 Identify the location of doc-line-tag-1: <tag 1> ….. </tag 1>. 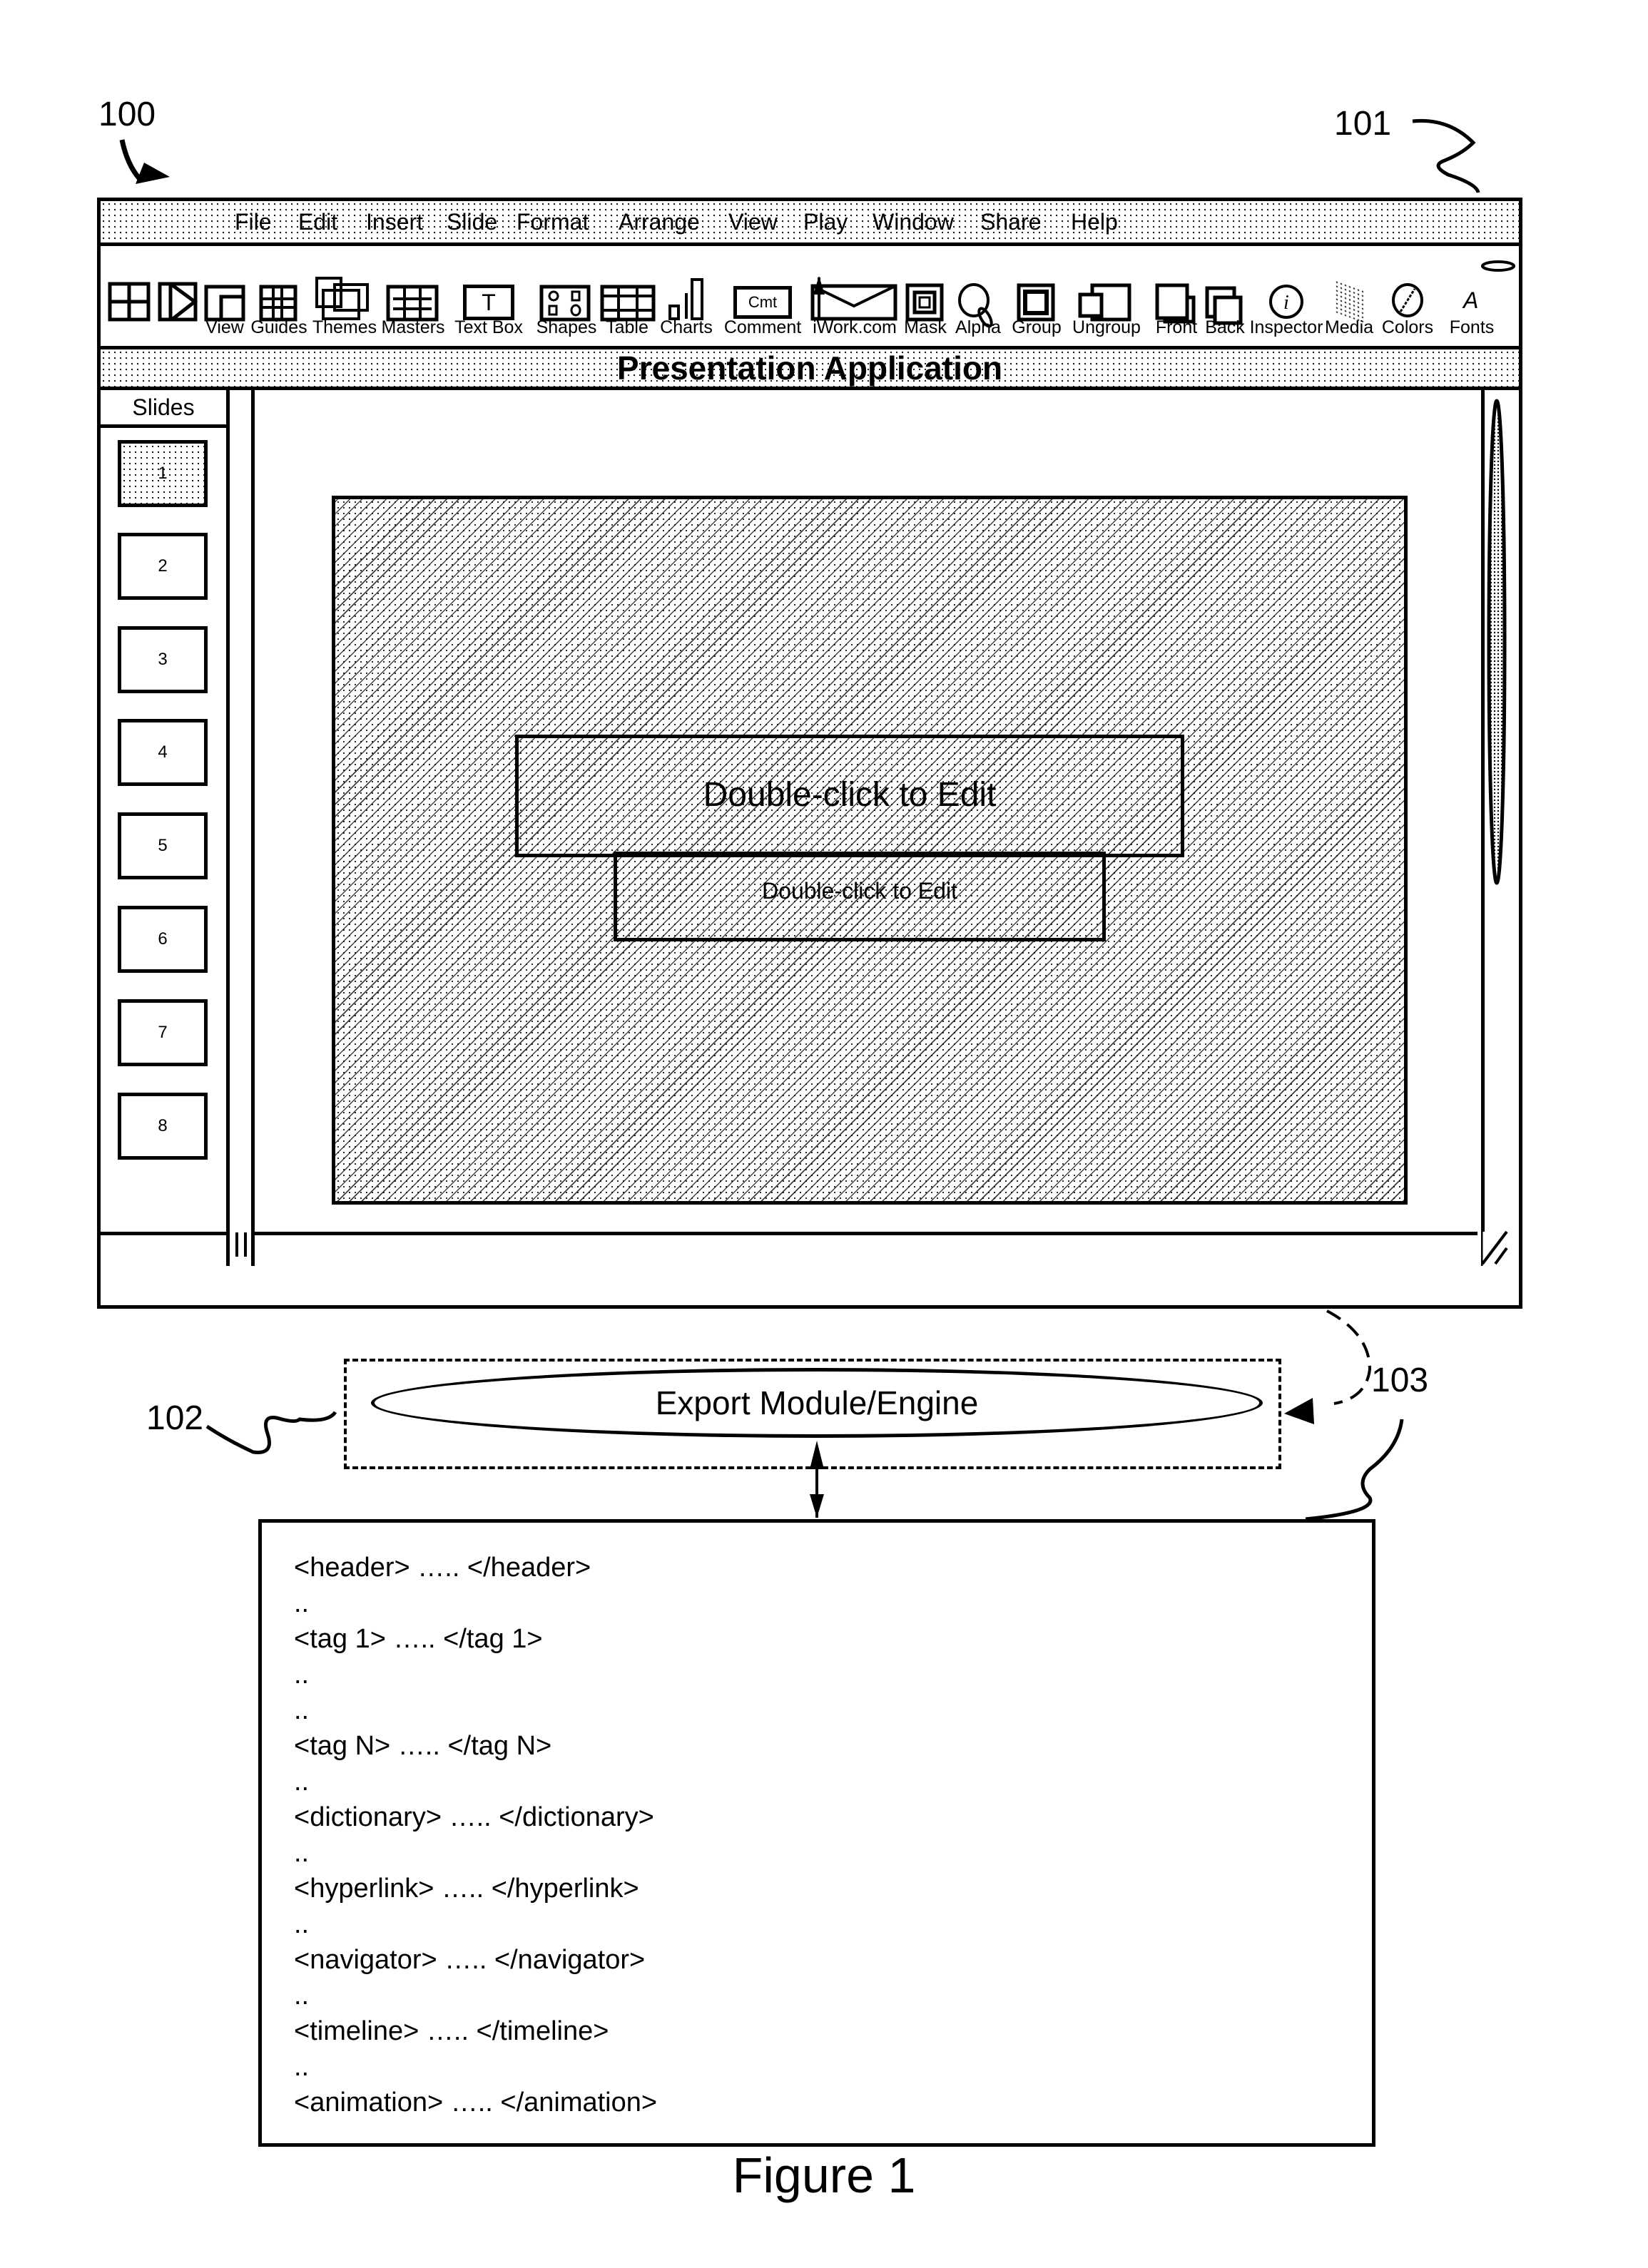
(419, 1639).